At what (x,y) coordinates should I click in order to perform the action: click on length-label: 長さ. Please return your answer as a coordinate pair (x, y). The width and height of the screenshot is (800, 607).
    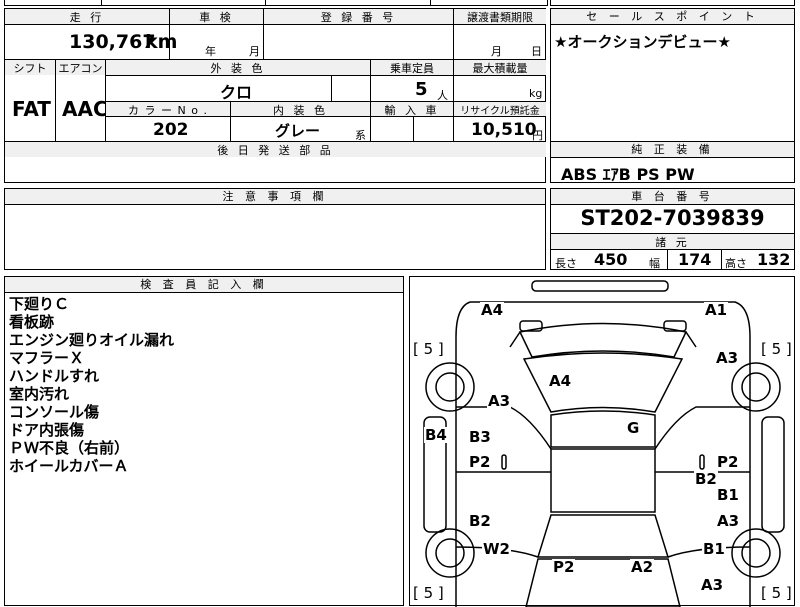
    Looking at the image, I should click on (566, 263).